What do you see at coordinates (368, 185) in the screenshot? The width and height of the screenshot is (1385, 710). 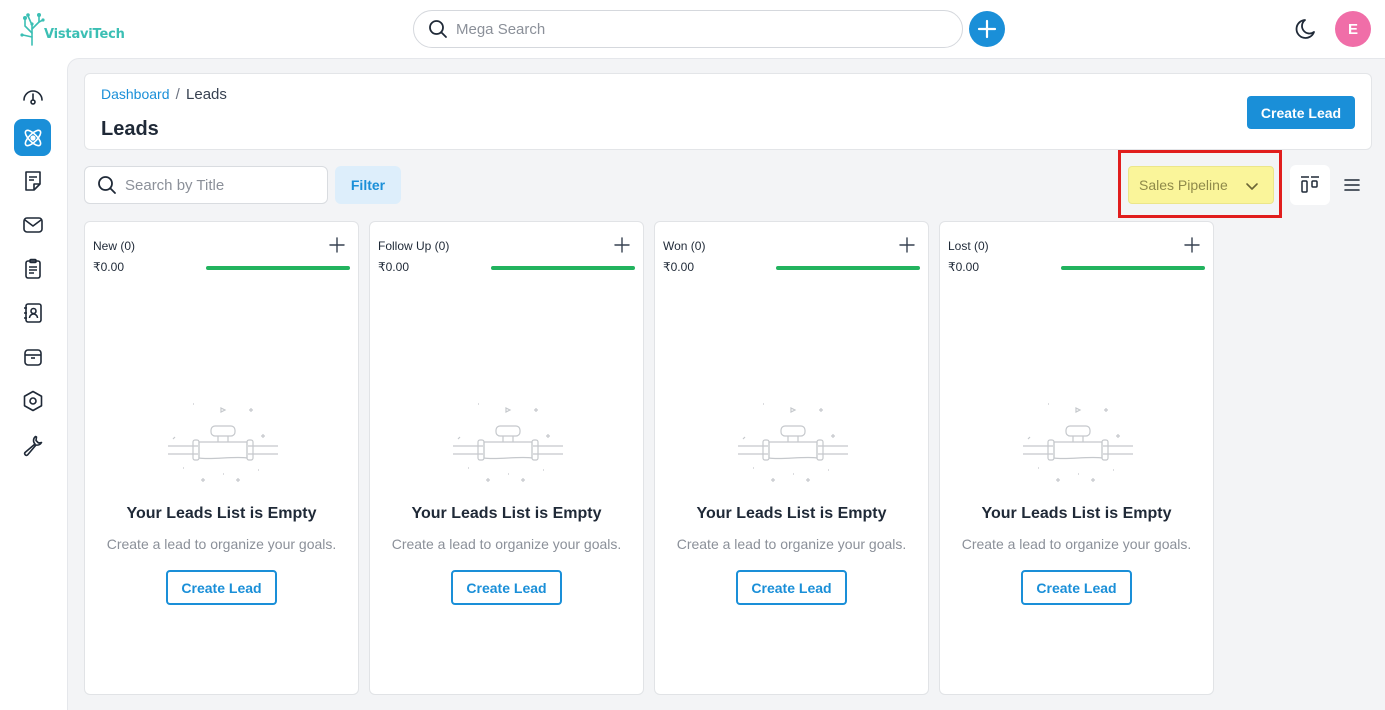 I see `filter-button: Filter` at bounding box center [368, 185].